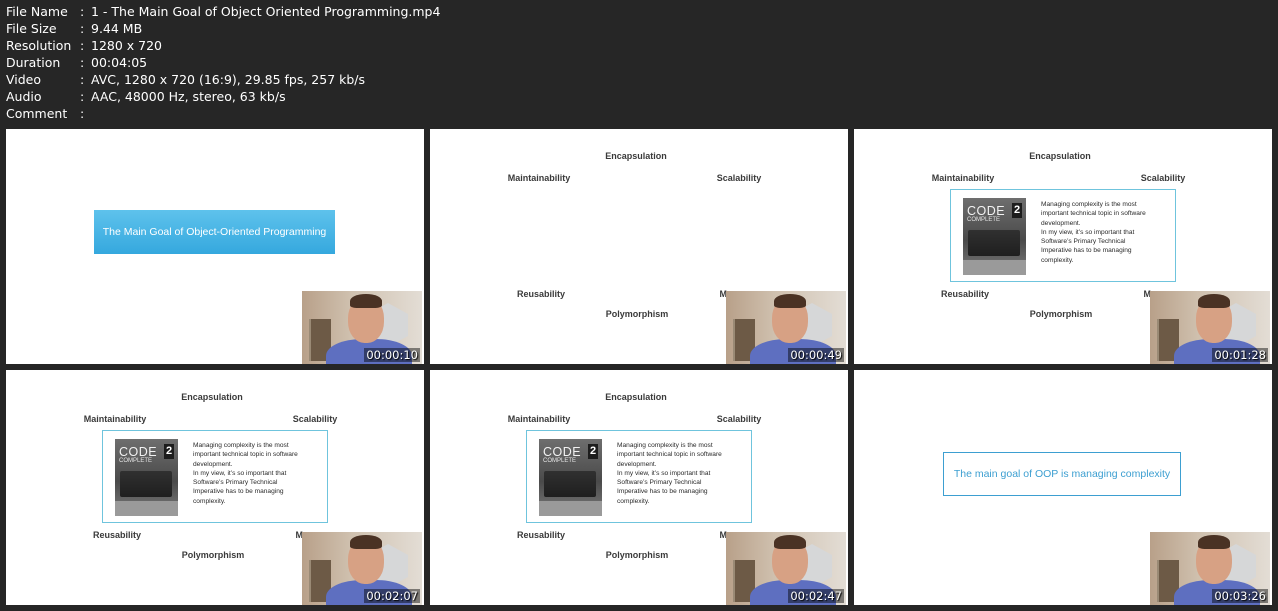 The height and width of the screenshot is (611, 1278). What do you see at coordinates (362, 568) in the screenshot?
I see `webcam-overlay: 00:02:07` at bounding box center [362, 568].